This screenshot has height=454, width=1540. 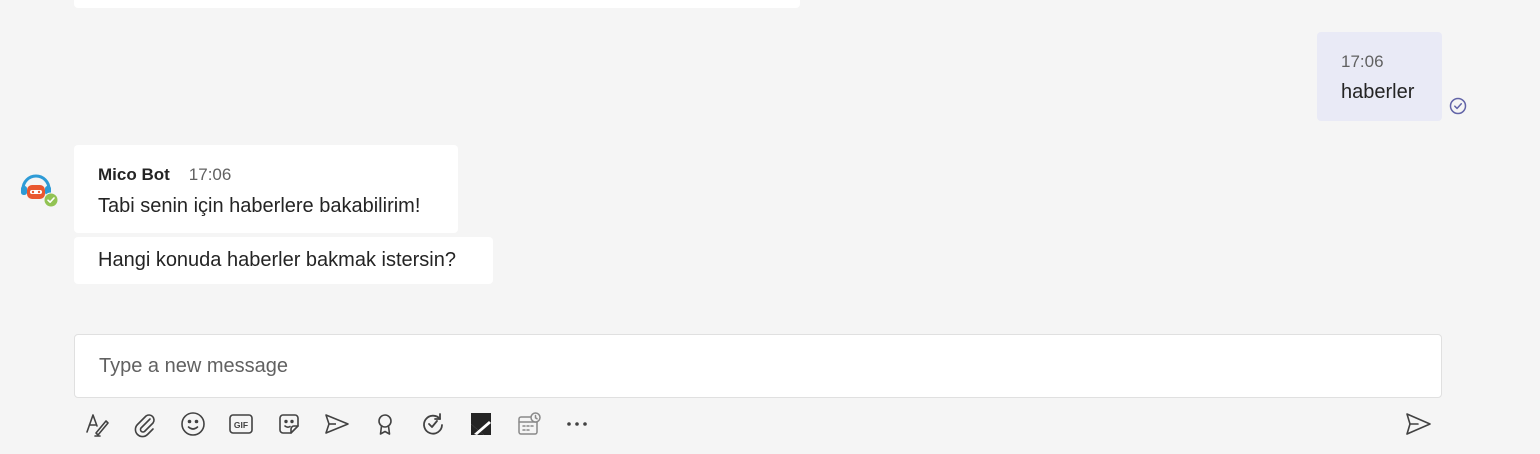 I want to click on sender-name: Mico Bot, so click(x=134, y=174).